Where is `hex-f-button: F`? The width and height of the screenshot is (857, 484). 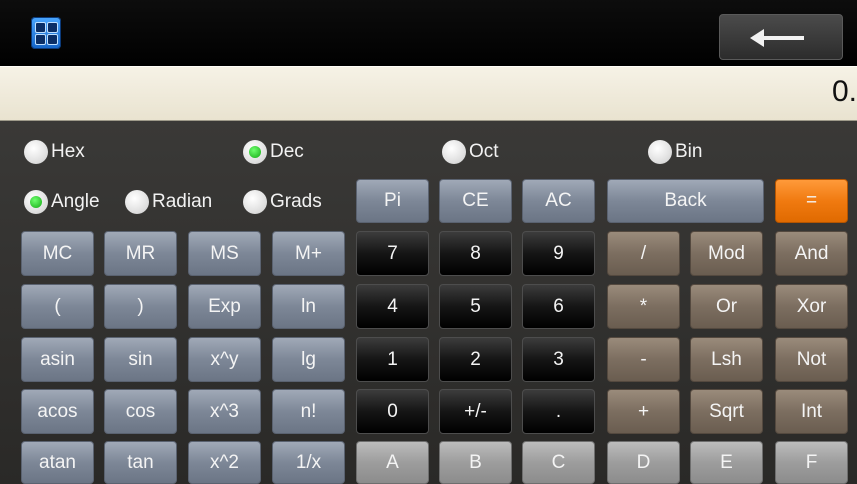 hex-f-button: F is located at coordinates (811, 462).